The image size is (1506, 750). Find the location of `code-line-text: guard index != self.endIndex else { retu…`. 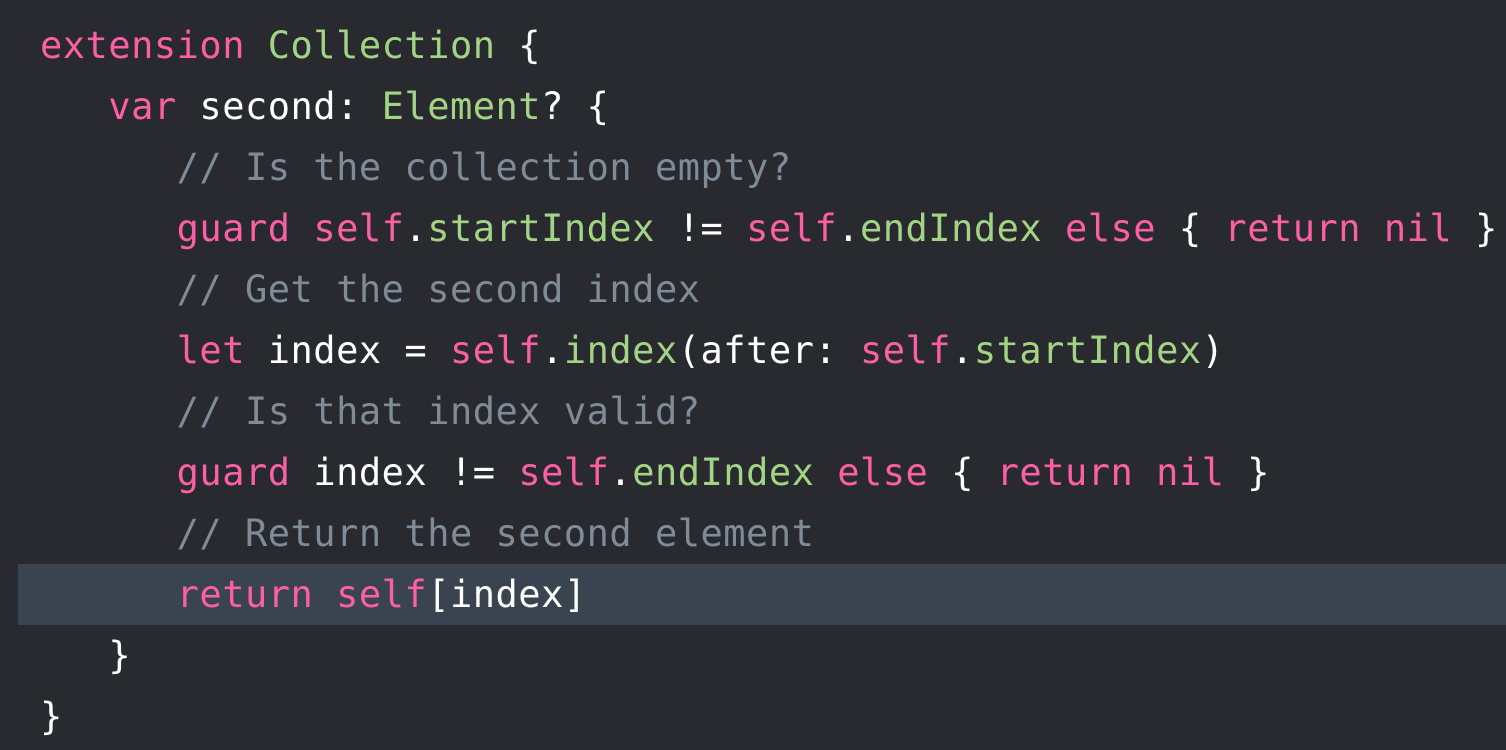

code-line-text: guard index != self.endIndex else { retu… is located at coordinates (655, 472).